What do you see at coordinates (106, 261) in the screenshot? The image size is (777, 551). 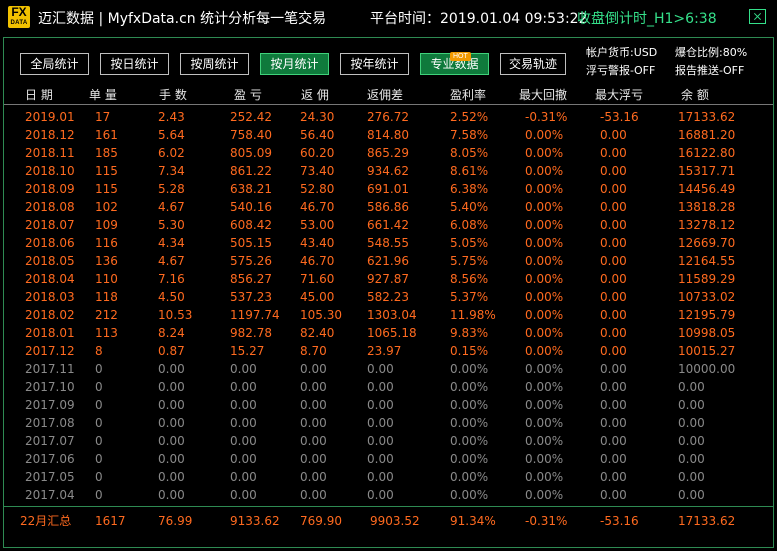 I see `table-cell: 136` at bounding box center [106, 261].